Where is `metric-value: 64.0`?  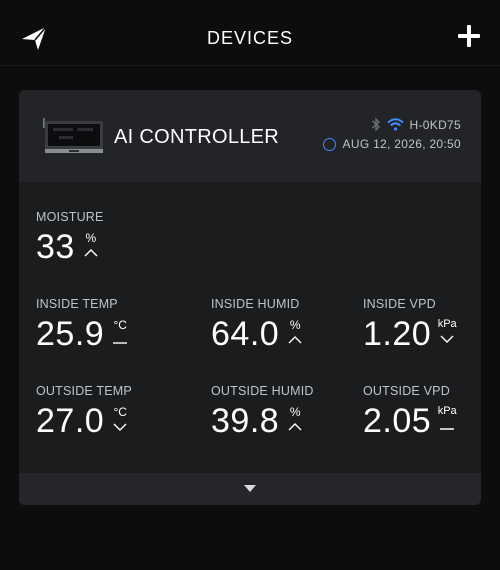
metric-value: 64.0 is located at coordinates (245, 334).